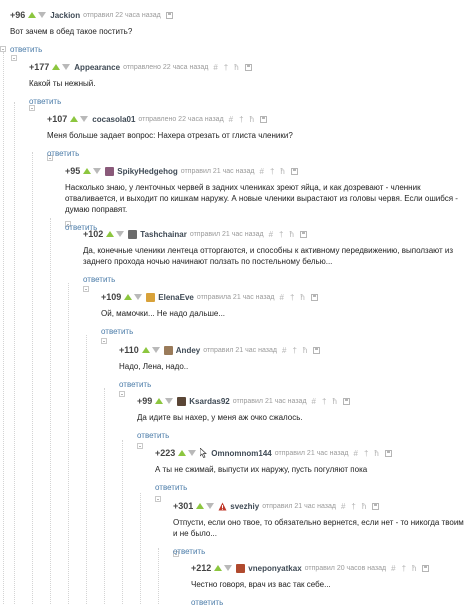 This screenshot has height=610, width=474. I want to click on comment-author: Ksardas92, so click(209, 401).